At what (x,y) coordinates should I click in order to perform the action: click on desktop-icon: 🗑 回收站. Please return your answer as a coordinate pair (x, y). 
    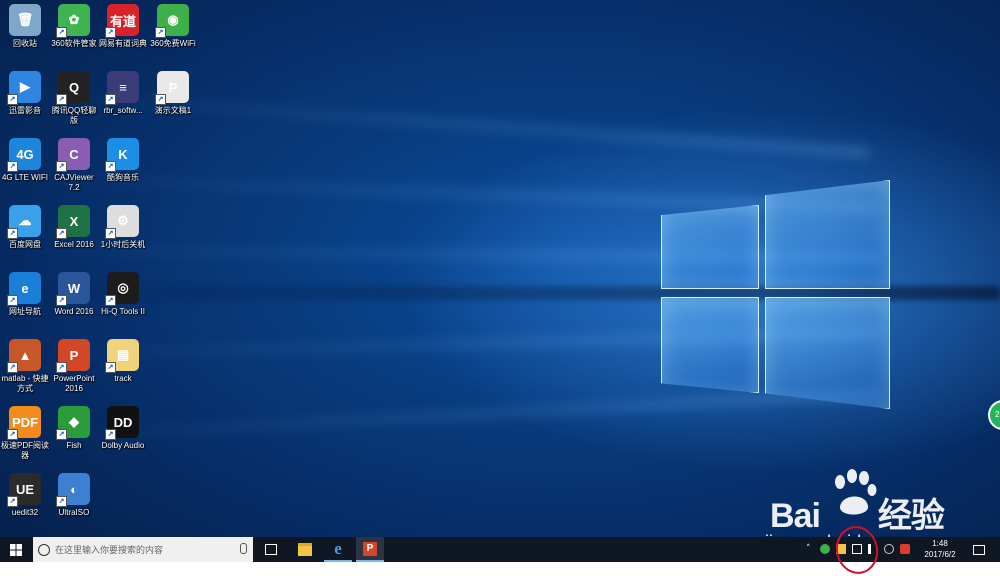
    Looking at the image, I should click on (25, 26).